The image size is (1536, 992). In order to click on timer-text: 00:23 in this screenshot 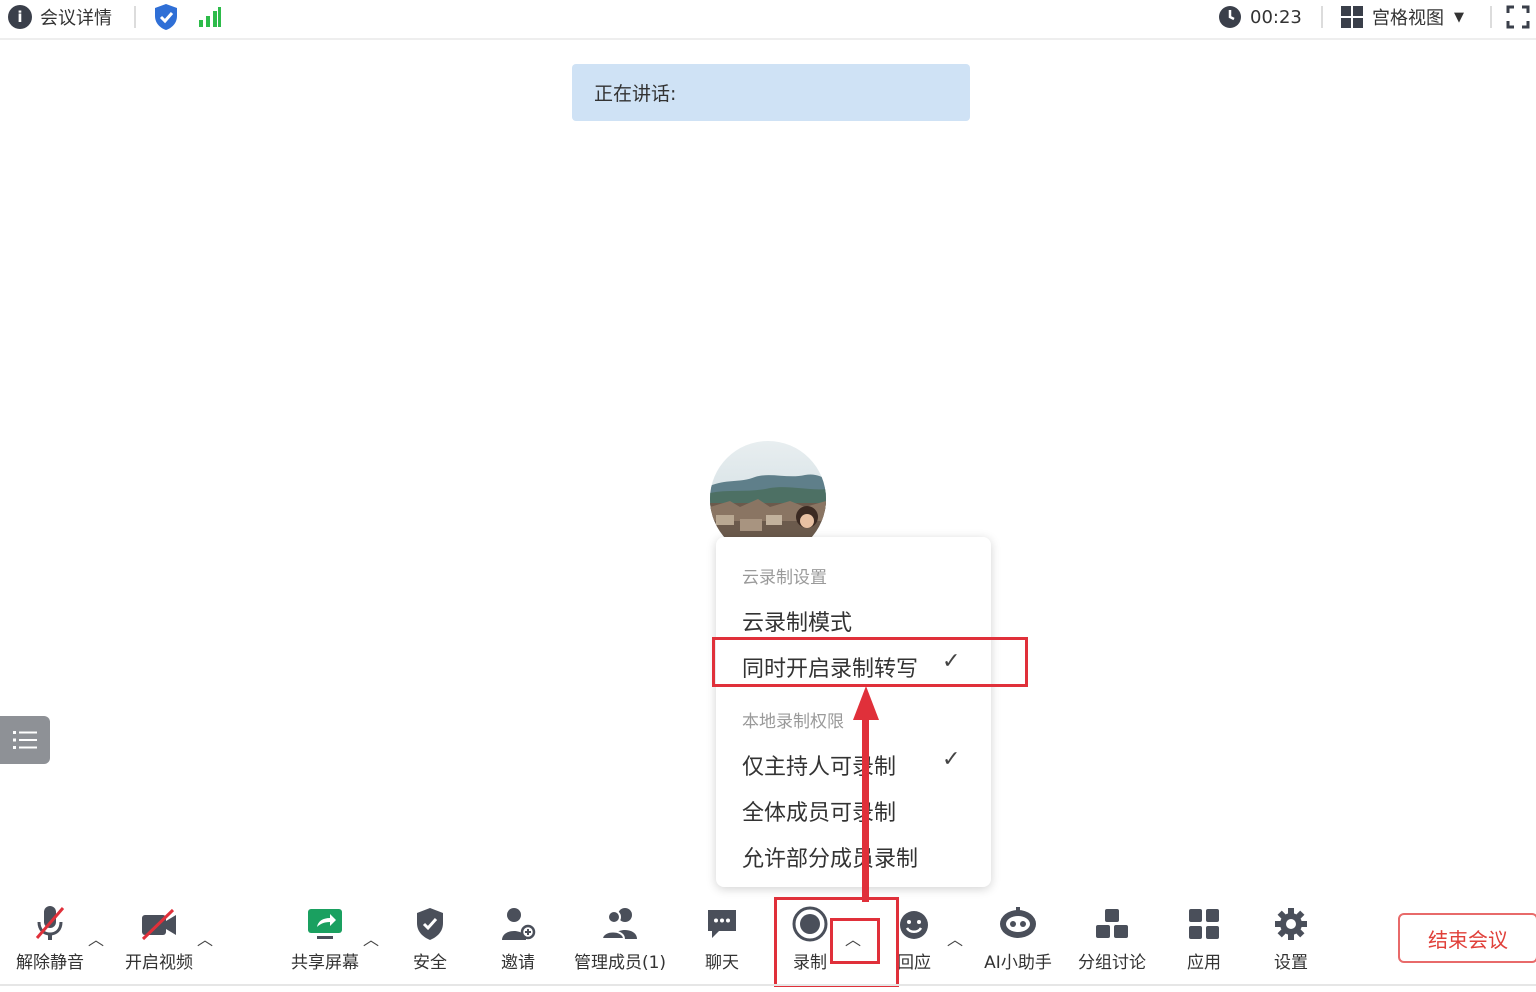, I will do `click(1276, 17)`.